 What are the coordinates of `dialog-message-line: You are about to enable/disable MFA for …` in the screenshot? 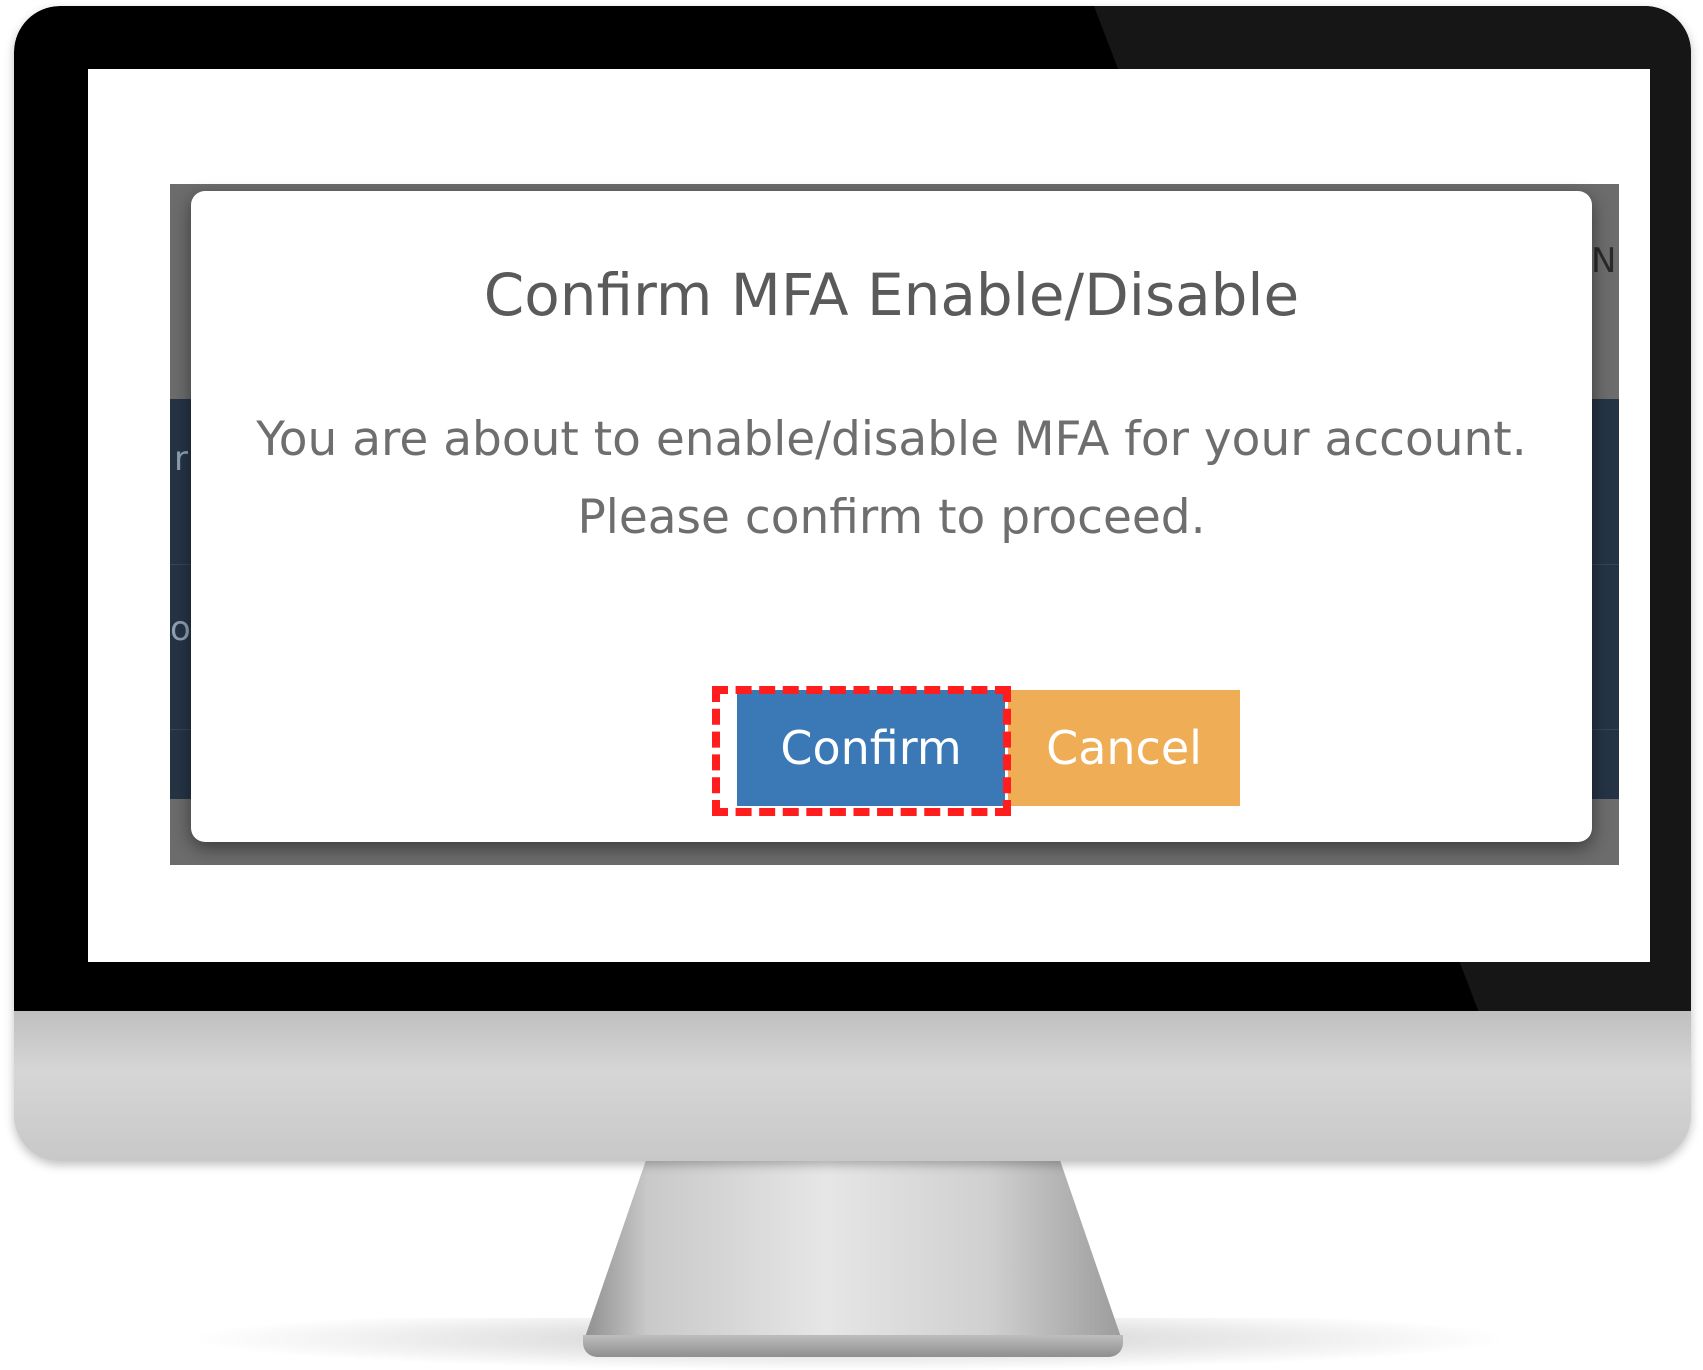 It's located at (891, 439).